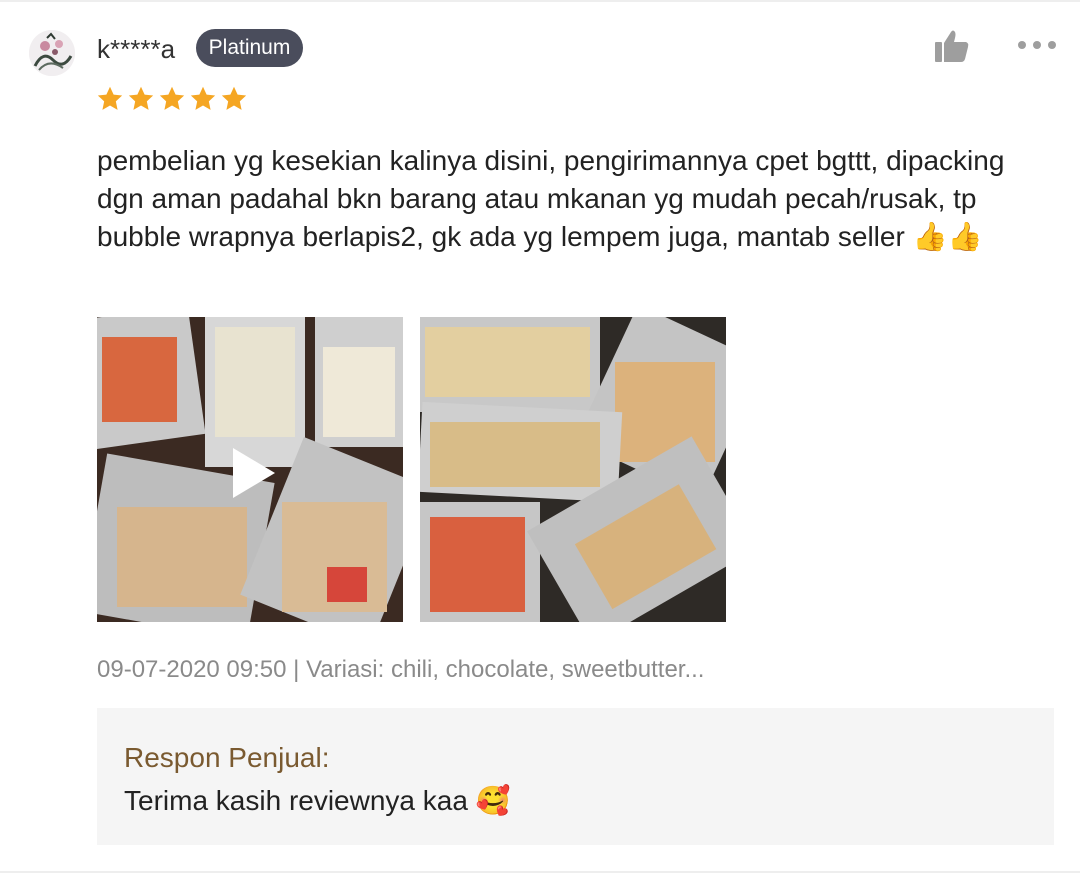  What do you see at coordinates (254, 473) in the screenshot?
I see `play-icon` at bounding box center [254, 473].